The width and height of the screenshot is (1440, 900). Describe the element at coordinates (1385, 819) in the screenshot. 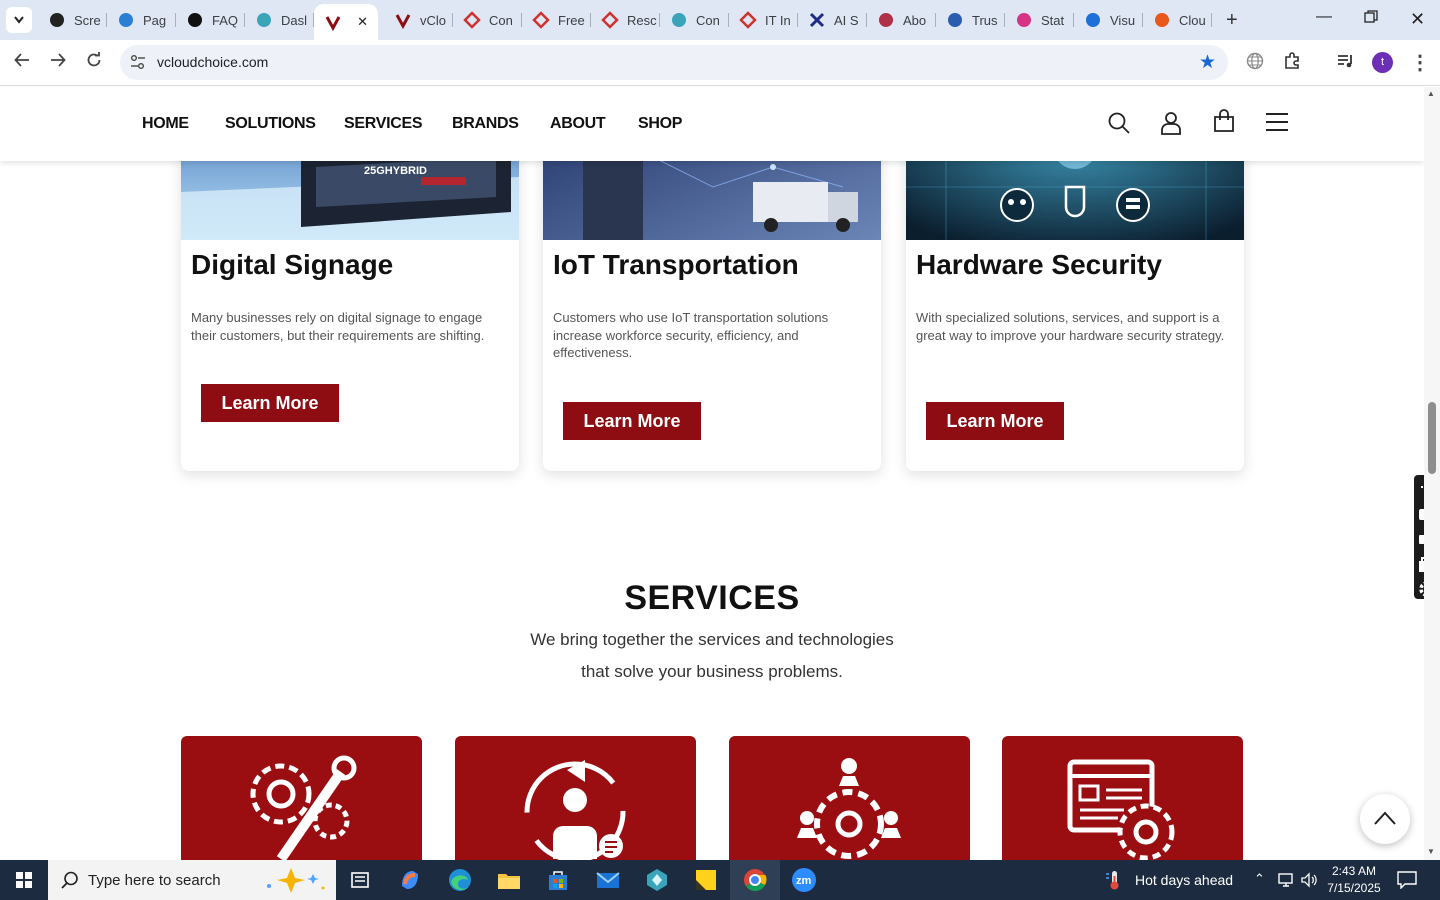

I see `scroll-to-top-button` at that location.